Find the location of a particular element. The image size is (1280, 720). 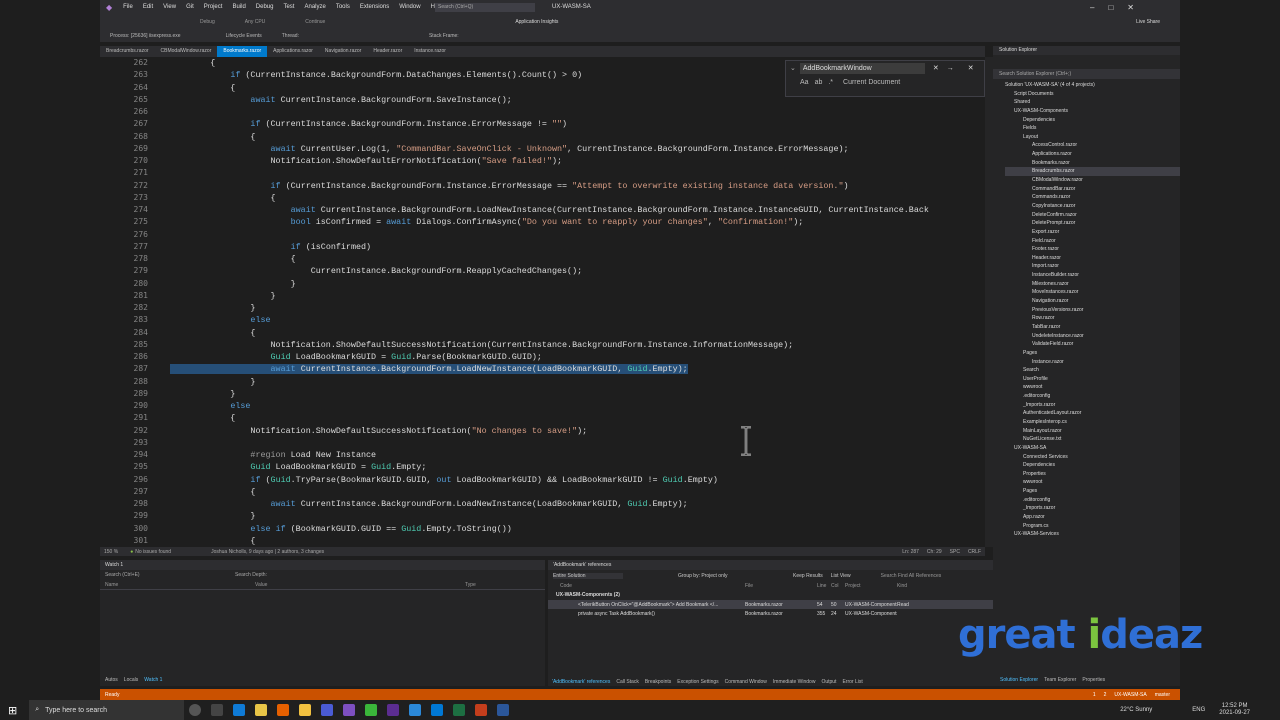

menu-build: Build is located at coordinates (238, 7).